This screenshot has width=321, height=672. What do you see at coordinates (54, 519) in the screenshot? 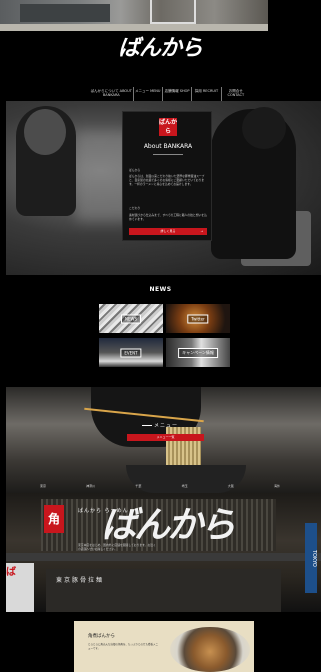
I see `shop-red-sign: 角` at bounding box center [54, 519].